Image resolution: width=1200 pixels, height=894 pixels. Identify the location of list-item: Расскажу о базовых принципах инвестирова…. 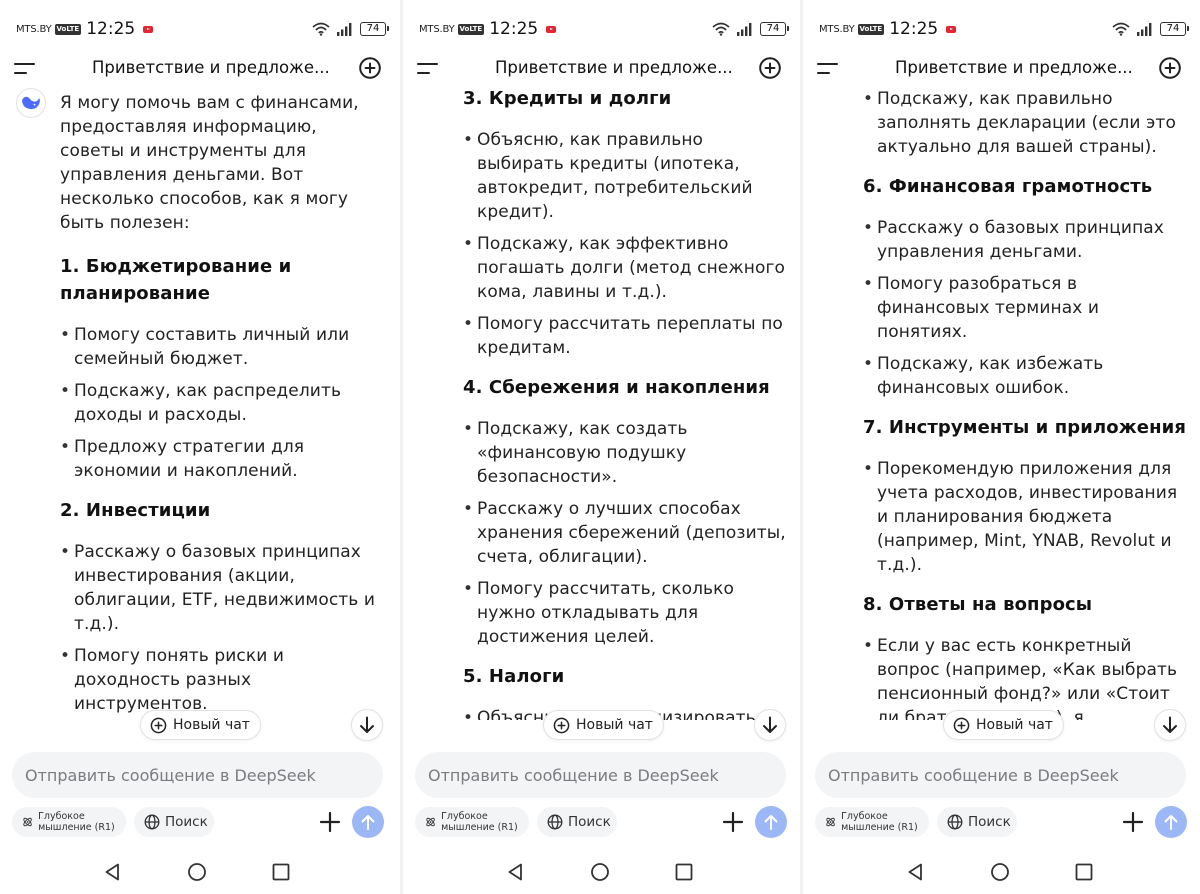
(223, 588).